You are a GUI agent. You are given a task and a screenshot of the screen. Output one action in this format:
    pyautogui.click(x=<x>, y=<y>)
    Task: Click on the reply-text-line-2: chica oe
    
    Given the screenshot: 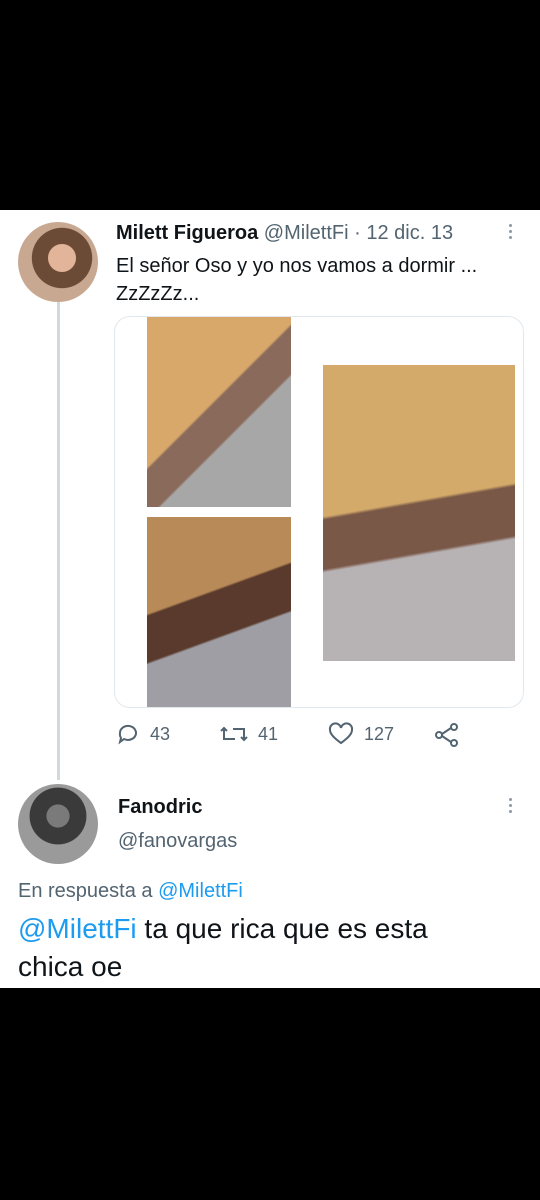 What is the action you would take?
    pyautogui.click(x=70, y=966)
    